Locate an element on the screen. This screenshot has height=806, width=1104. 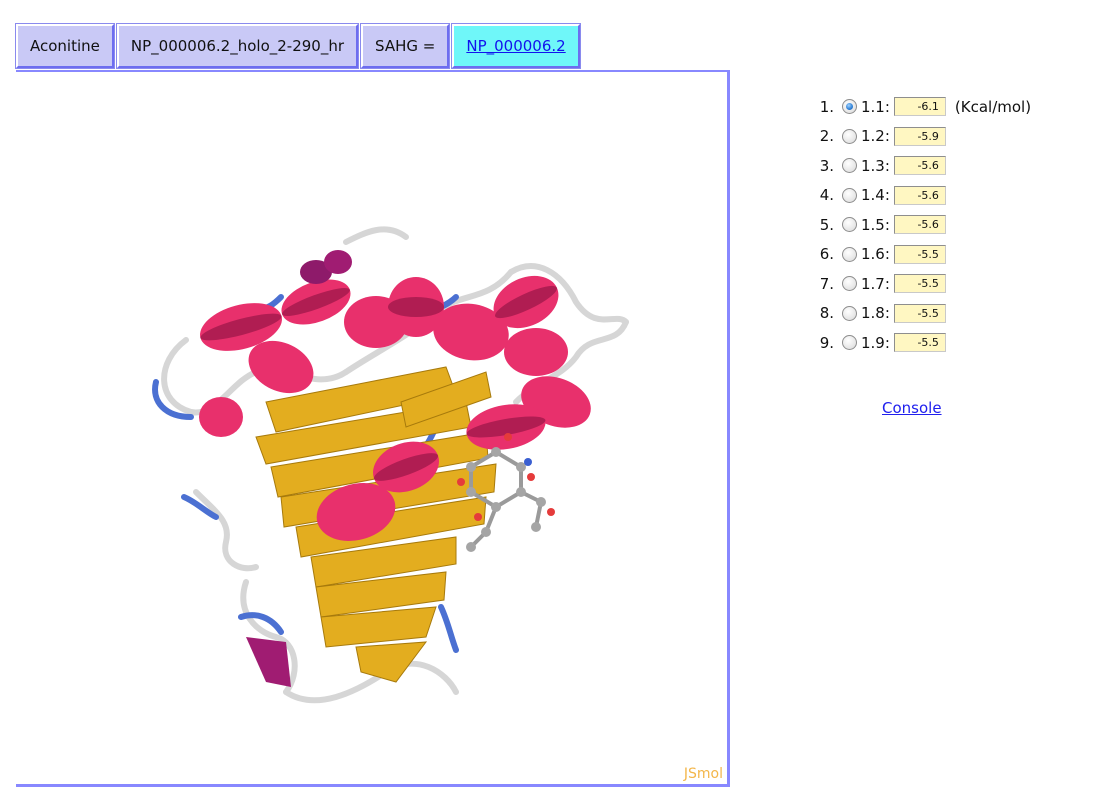
model-id: 1.6: is located at coordinates (875, 254).